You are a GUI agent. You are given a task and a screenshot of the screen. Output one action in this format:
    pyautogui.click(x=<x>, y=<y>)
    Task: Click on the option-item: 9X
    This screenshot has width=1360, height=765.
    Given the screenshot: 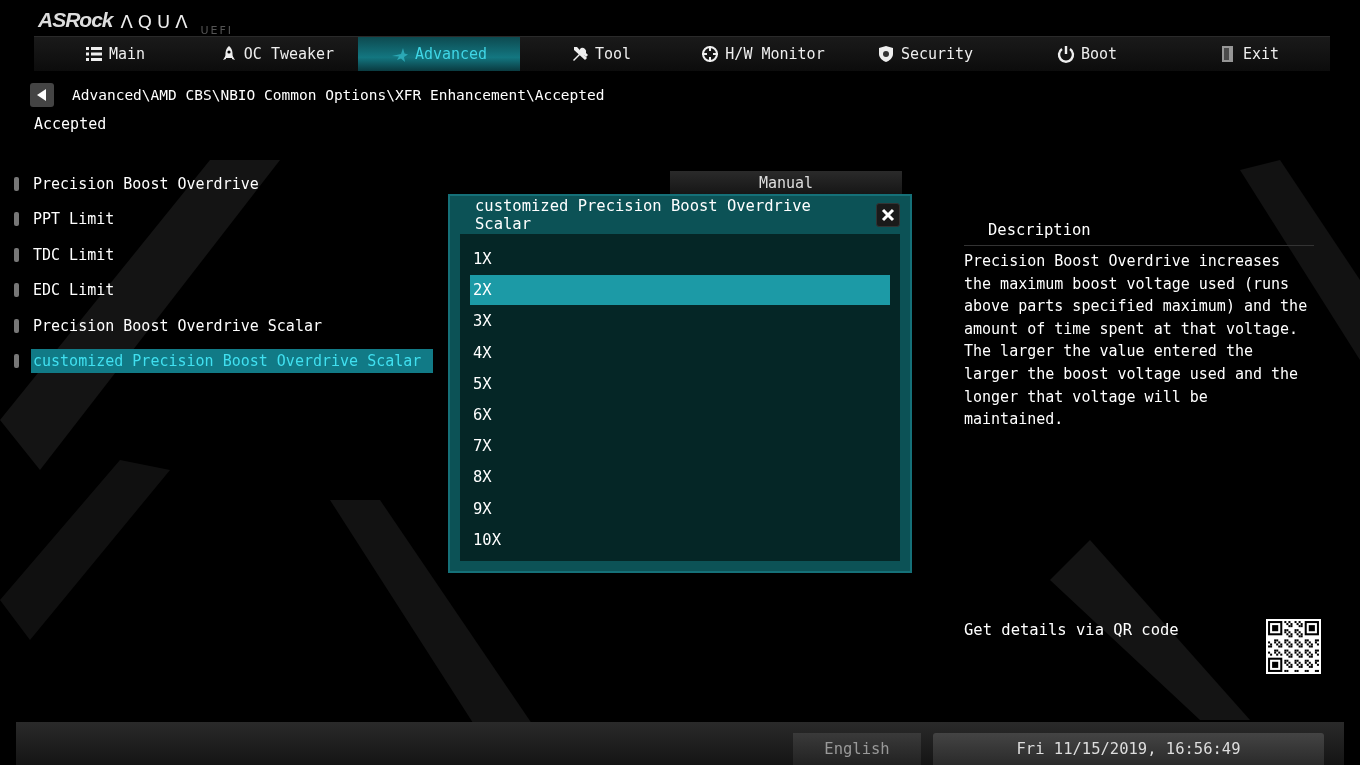 What is the action you would take?
    pyautogui.click(x=680, y=508)
    